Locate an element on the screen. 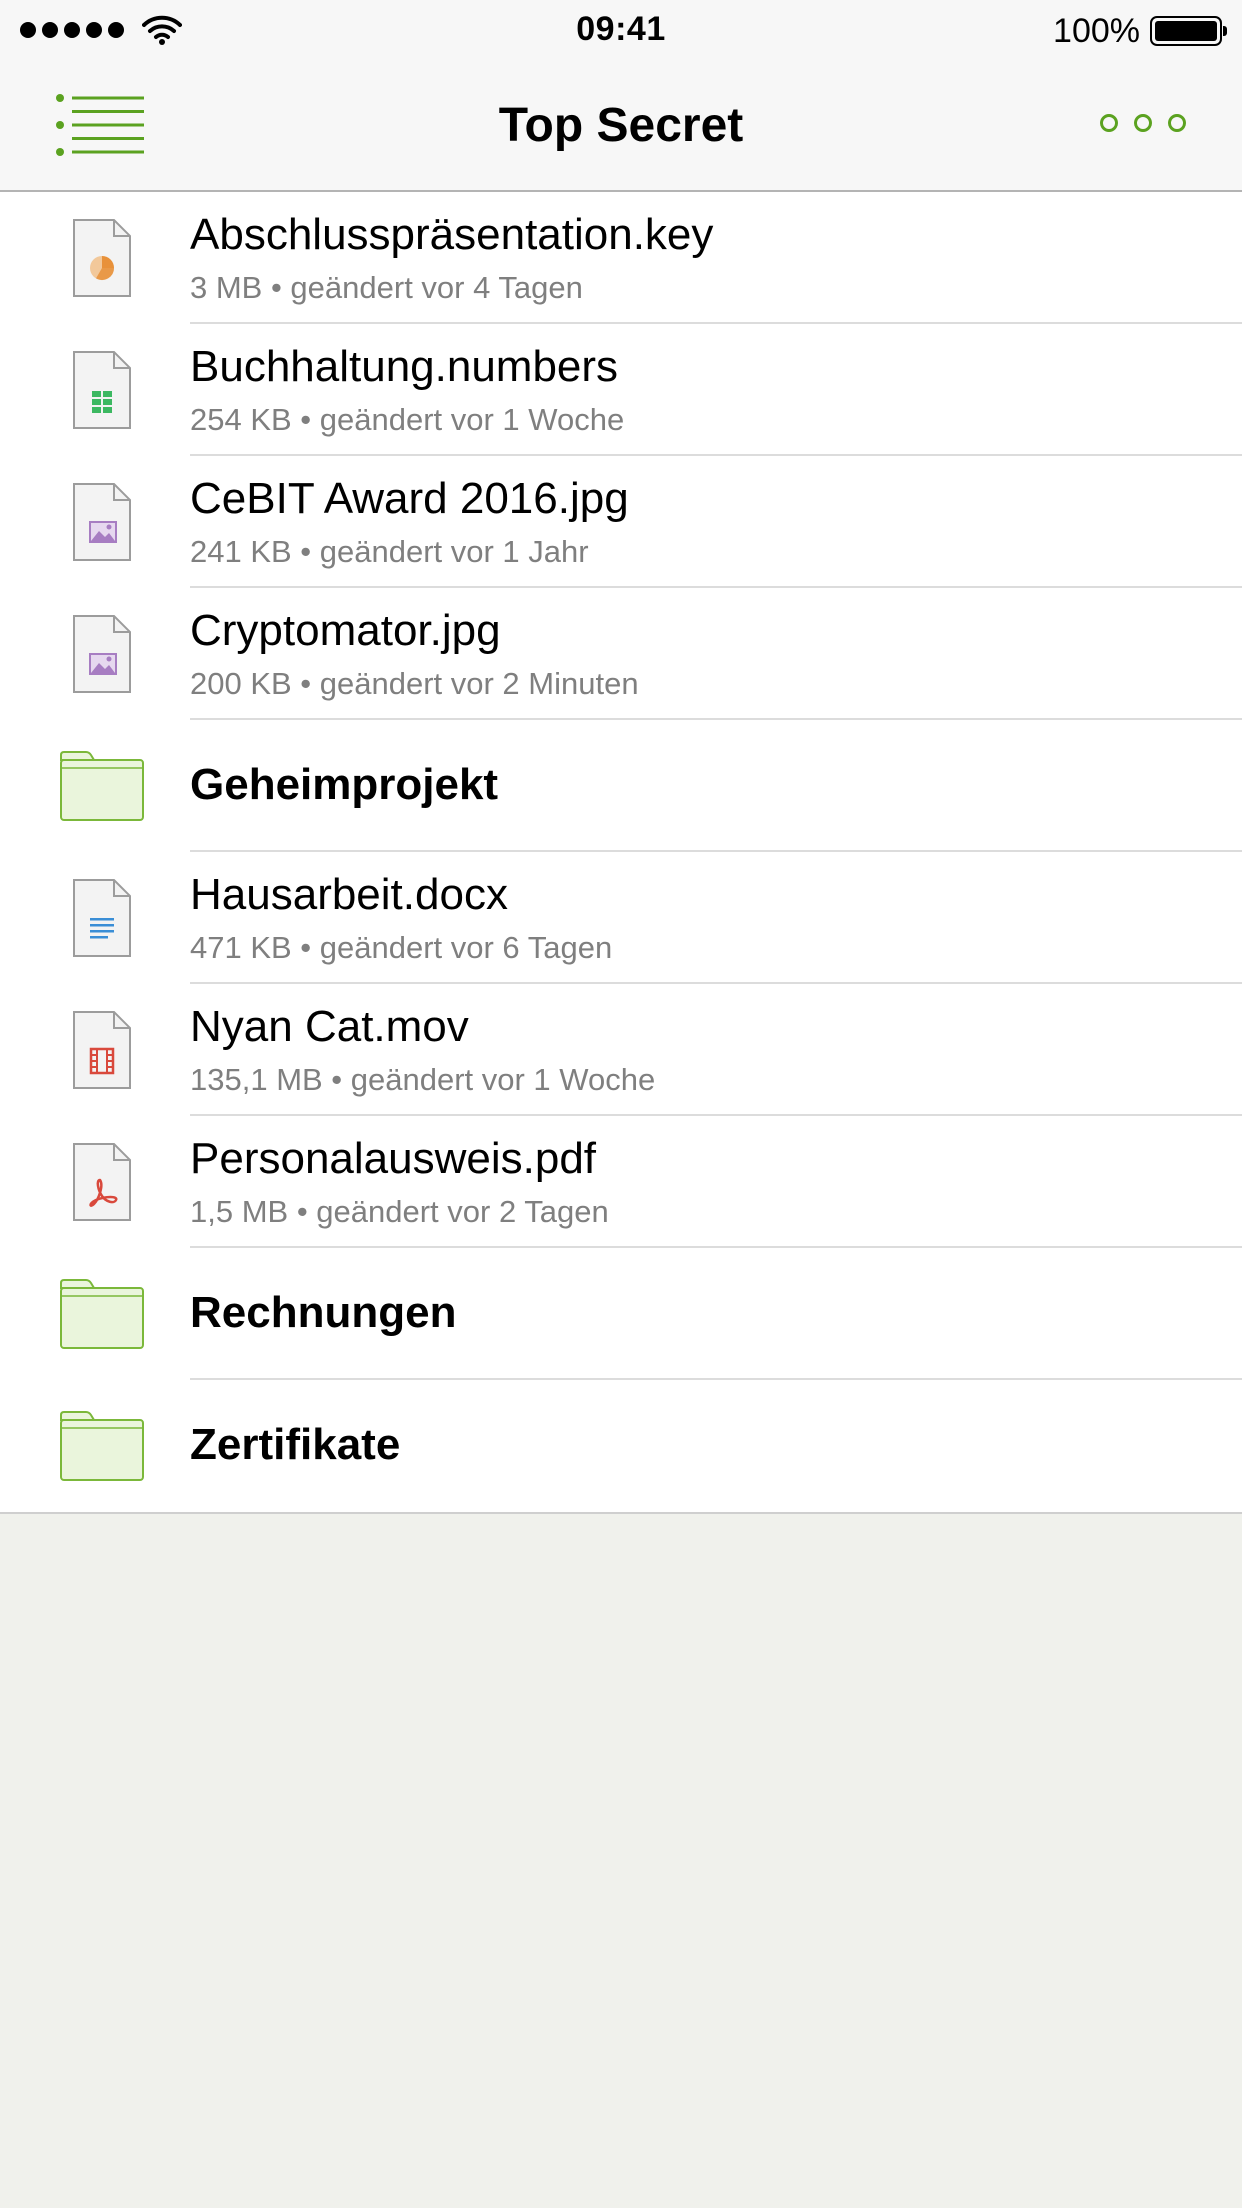 This screenshot has height=2208, width=1242. menu-button is located at coordinates (101, 125).